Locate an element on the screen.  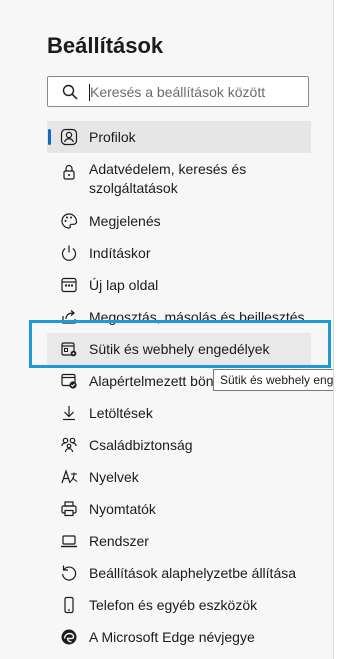
lock-icon is located at coordinates (69, 172).